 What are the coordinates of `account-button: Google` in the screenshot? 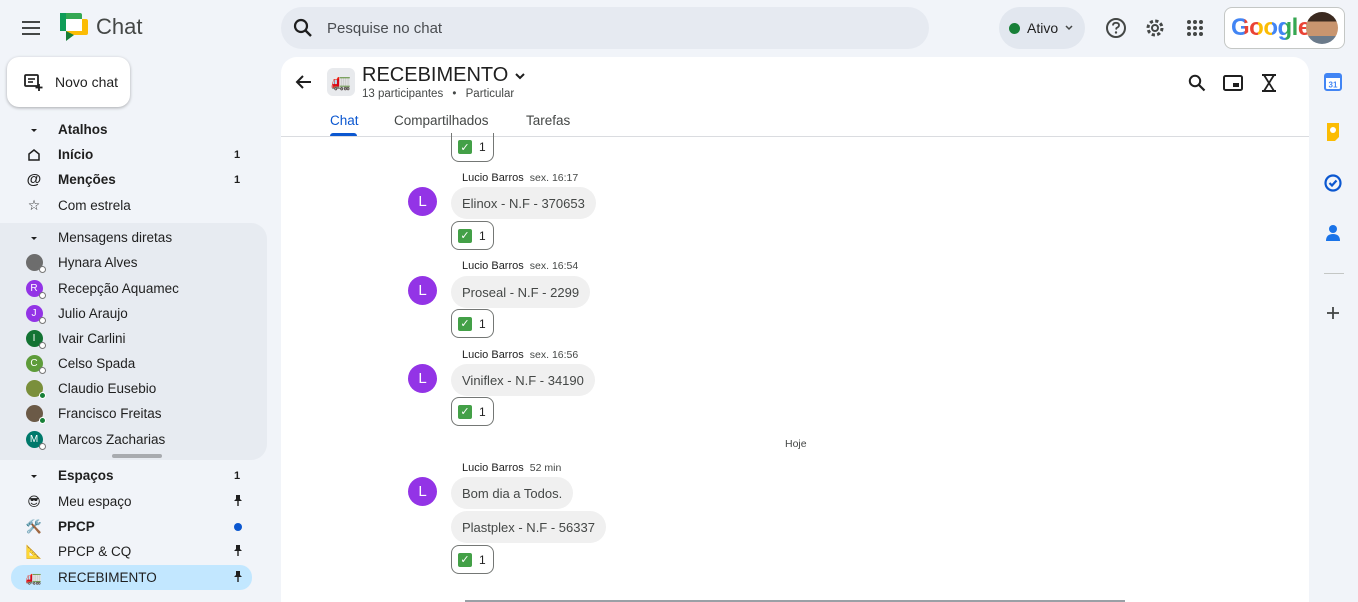 It's located at (1284, 28).